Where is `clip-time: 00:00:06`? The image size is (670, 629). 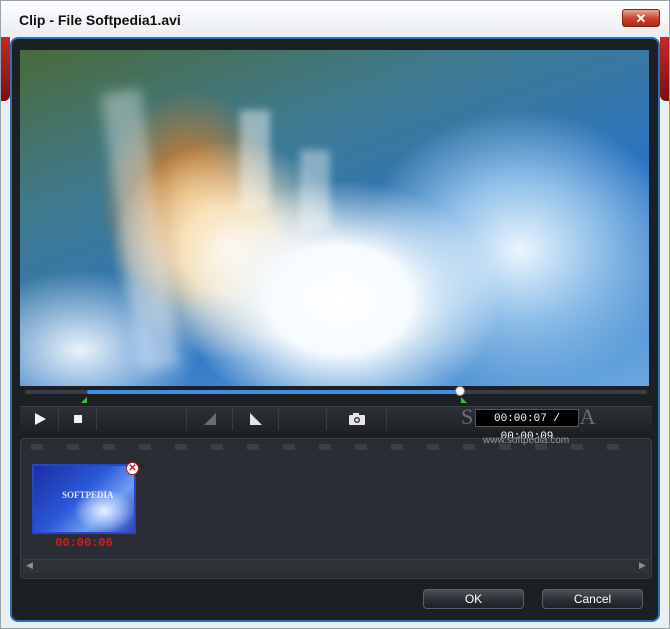 clip-time: 00:00:06 is located at coordinates (84, 543).